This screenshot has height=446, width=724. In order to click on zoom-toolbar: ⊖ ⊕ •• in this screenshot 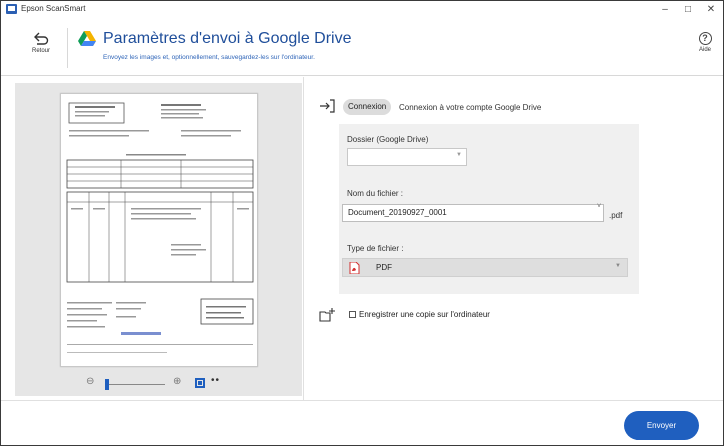, I will do `click(158, 384)`.